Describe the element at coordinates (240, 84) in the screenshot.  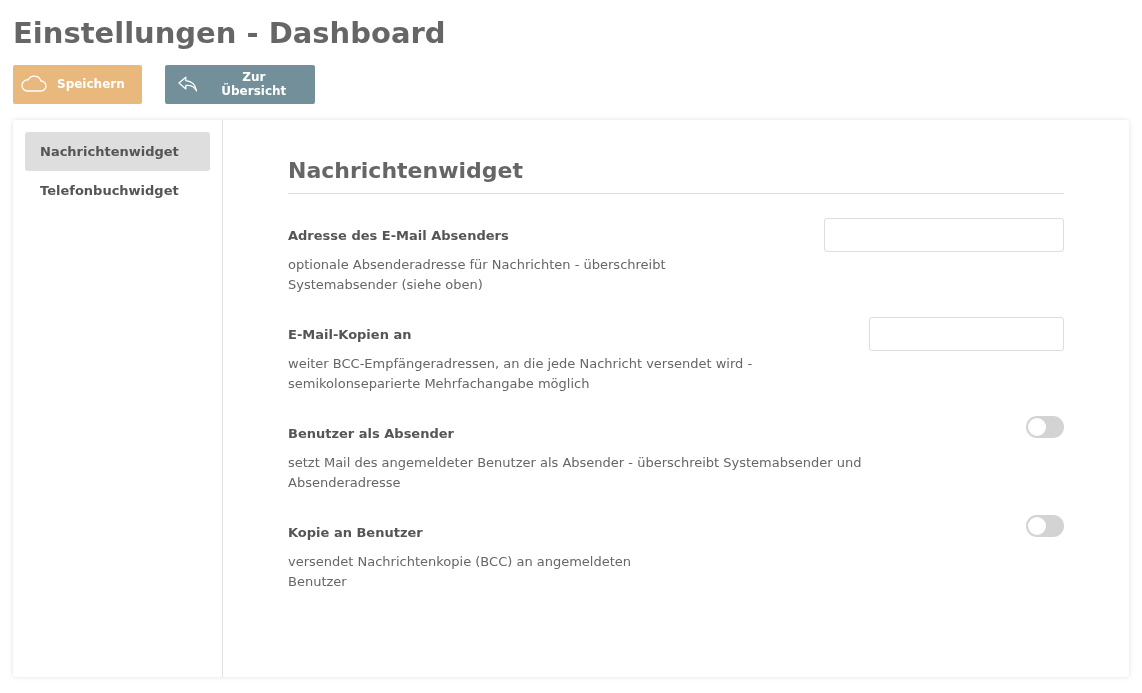
I see `back-button: Zur Übersicht` at that location.